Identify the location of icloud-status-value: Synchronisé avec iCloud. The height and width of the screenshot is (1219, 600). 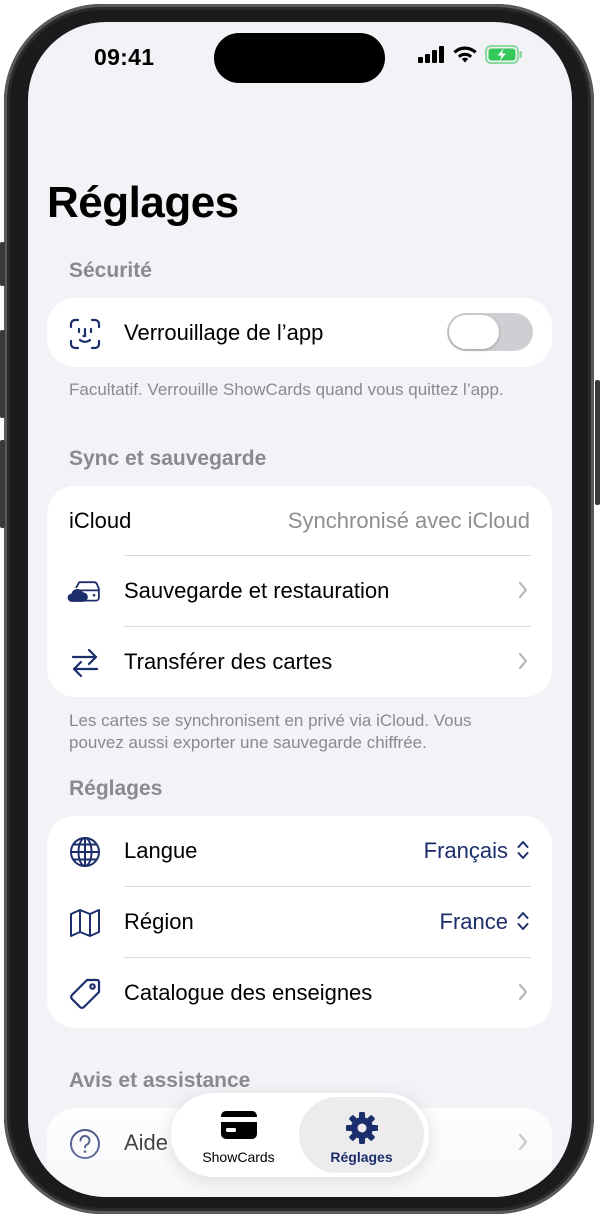
(408, 520).